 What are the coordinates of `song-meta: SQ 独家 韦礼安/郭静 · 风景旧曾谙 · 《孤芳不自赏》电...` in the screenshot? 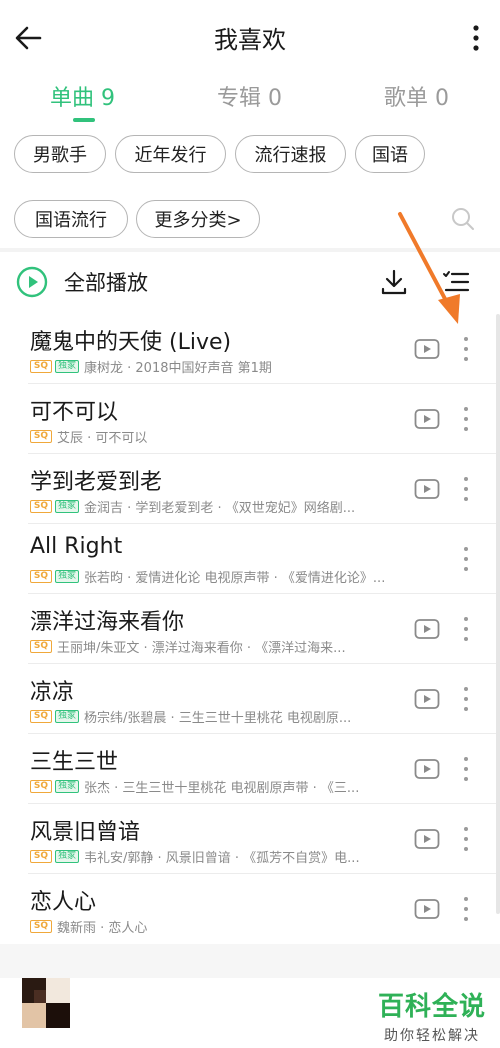 It's located at (195, 857).